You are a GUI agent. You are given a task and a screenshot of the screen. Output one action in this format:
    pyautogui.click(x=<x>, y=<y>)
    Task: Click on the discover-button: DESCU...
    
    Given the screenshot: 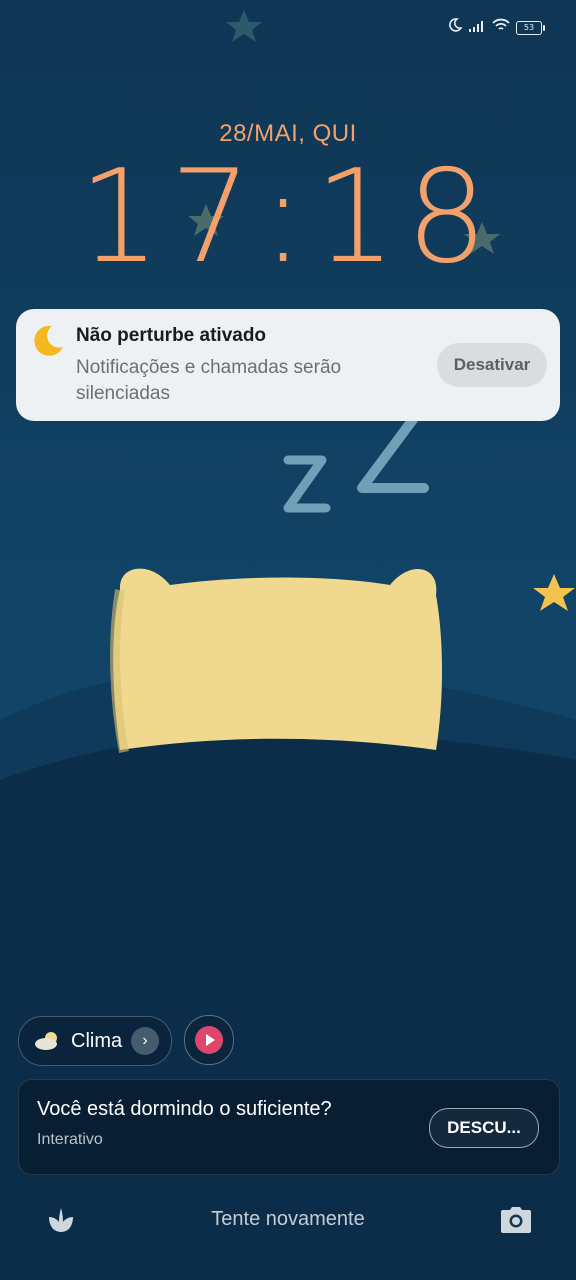 What is the action you would take?
    pyautogui.click(x=484, y=1128)
    